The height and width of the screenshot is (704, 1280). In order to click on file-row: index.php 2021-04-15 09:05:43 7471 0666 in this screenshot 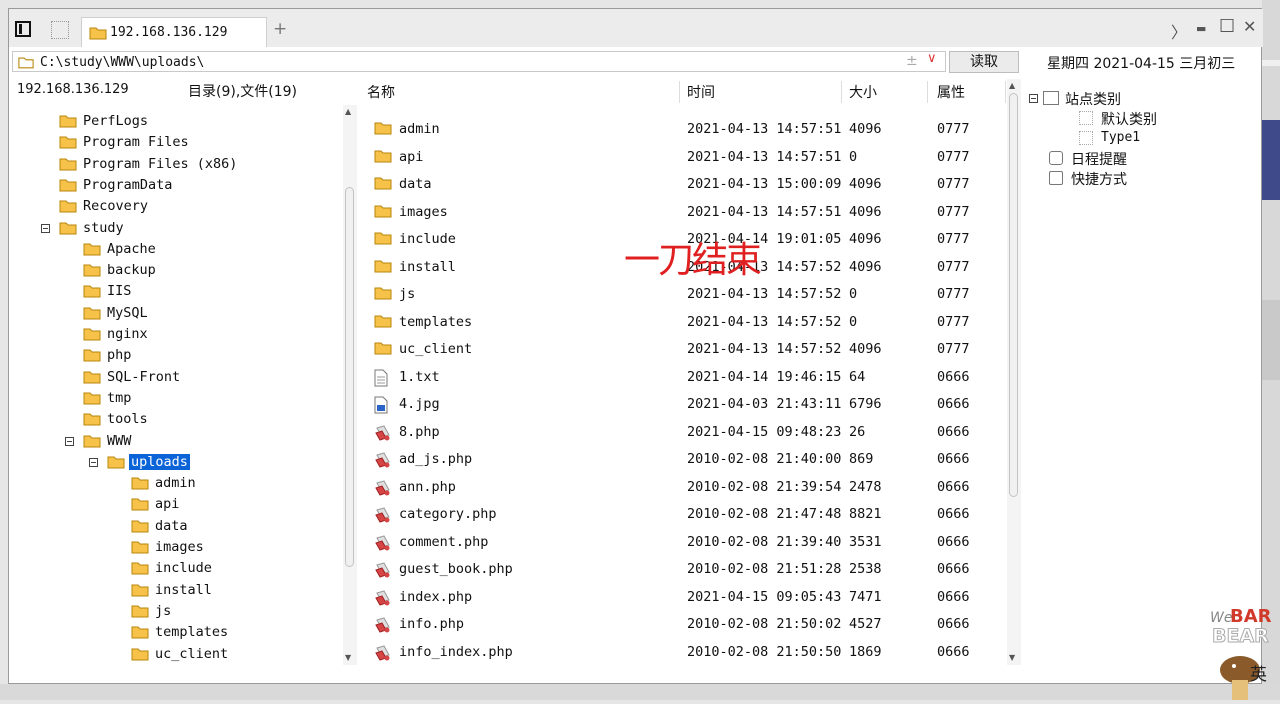, I will do `click(685, 596)`.